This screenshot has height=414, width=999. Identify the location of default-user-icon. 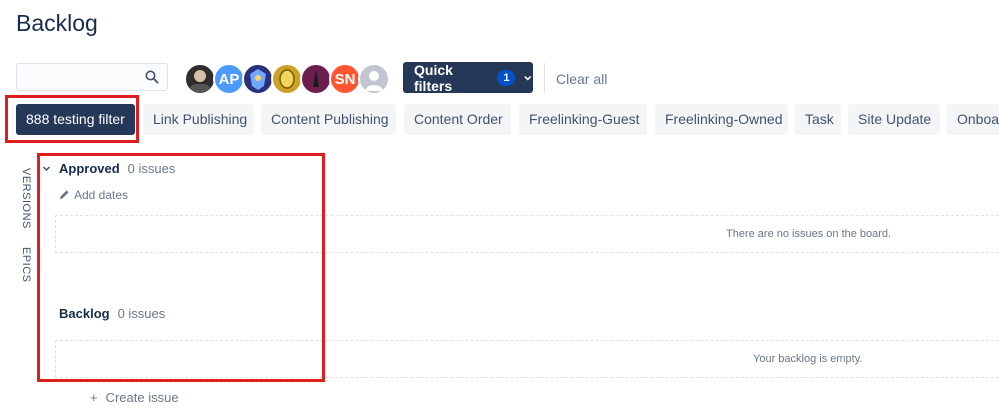
(374, 81).